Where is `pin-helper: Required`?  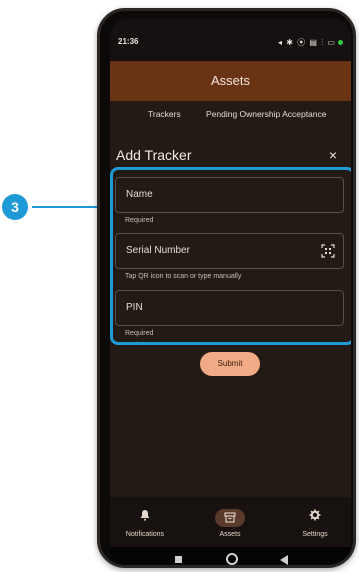
pin-helper: Required is located at coordinates (139, 333).